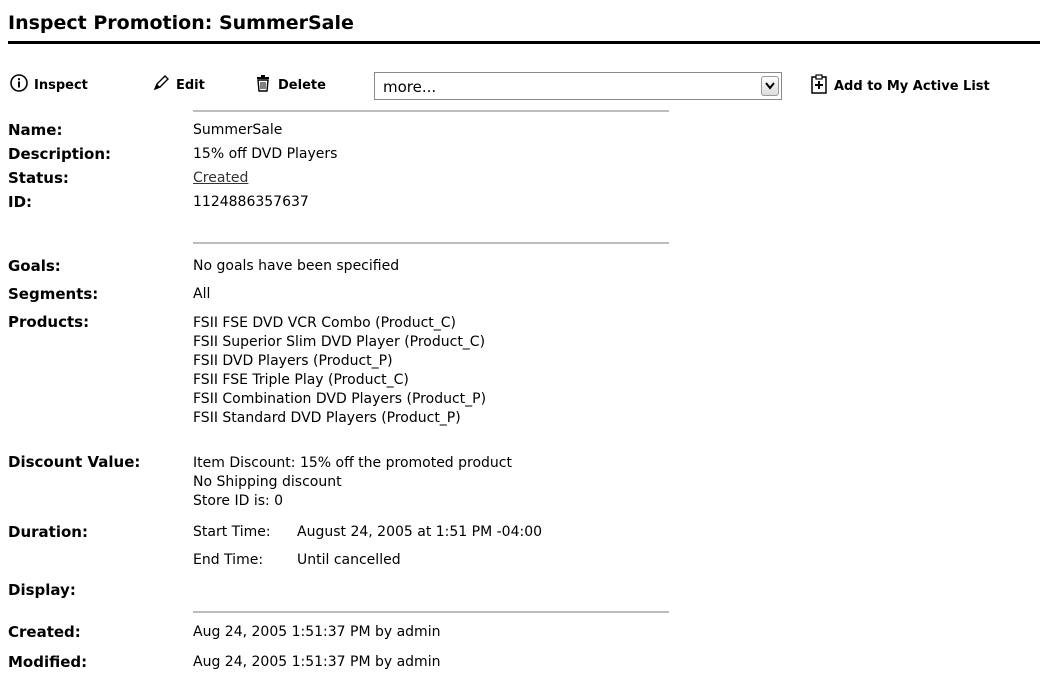 Image resolution: width=1045 pixels, height=687 pixels. Describe the element at coordinates (60, 154) in the screenshot. I see `field-label: Description:` at that location.